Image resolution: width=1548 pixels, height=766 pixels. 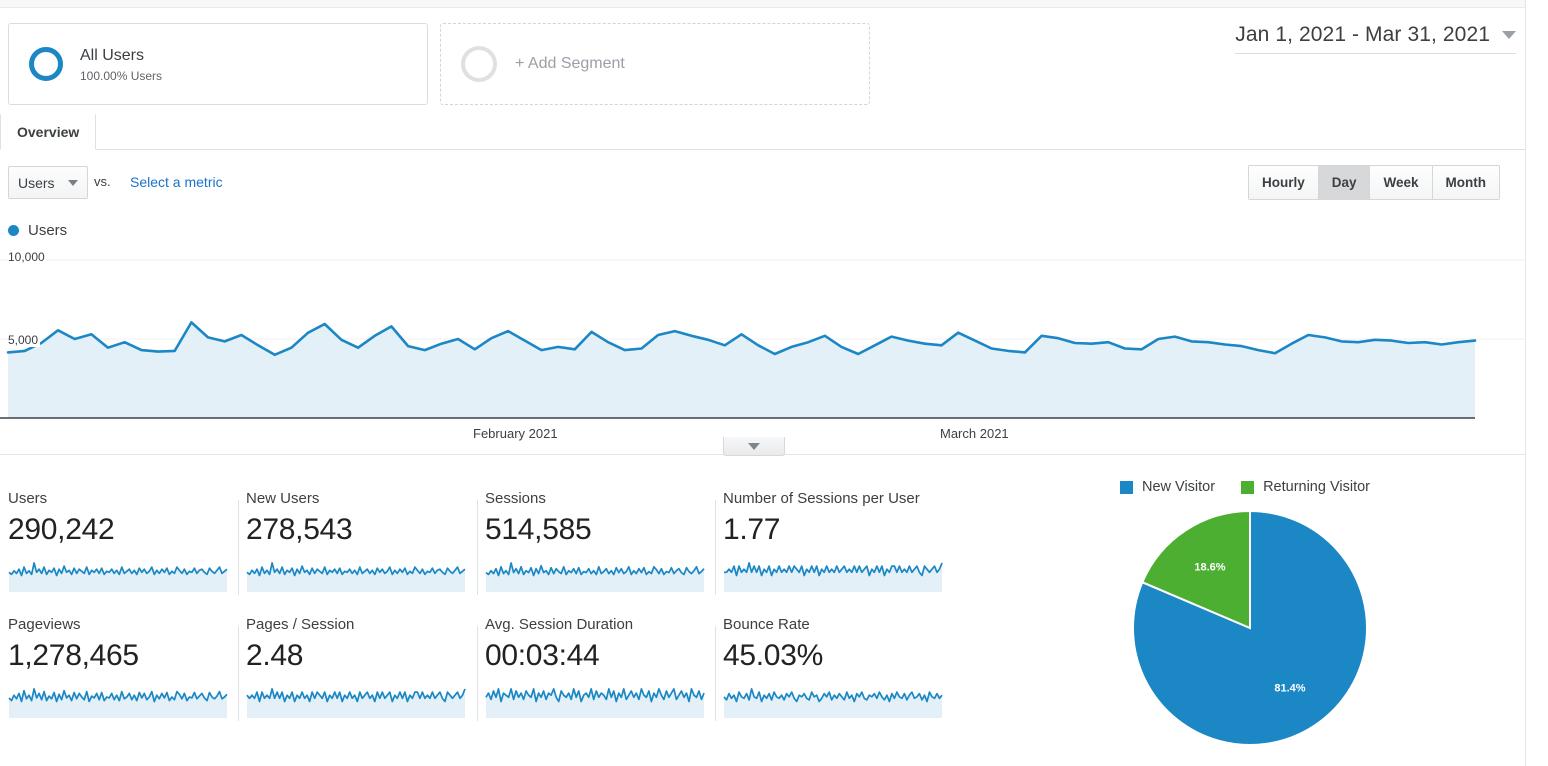 I want to click on add-segment-button: + Add Segment, so click(x=655, y=64).